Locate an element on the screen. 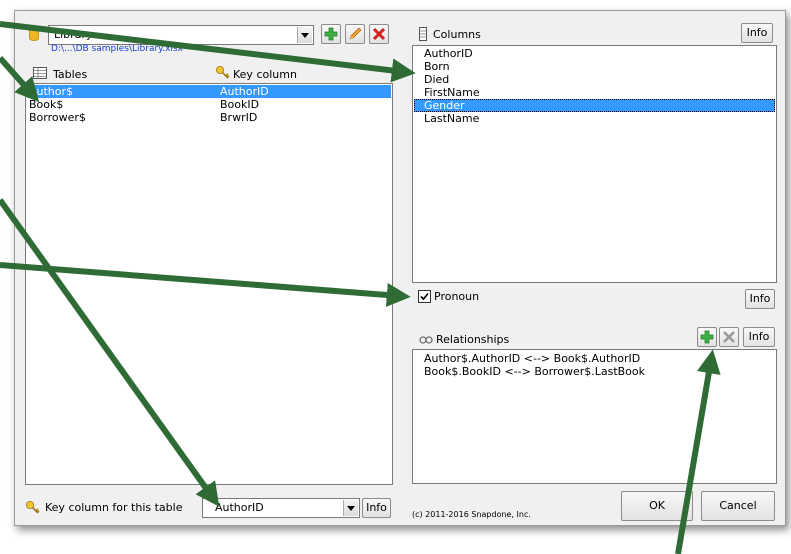  relationship-item: Author$.AuthorID <--> Book$.AuthorID is located at coordinates (594, 358).